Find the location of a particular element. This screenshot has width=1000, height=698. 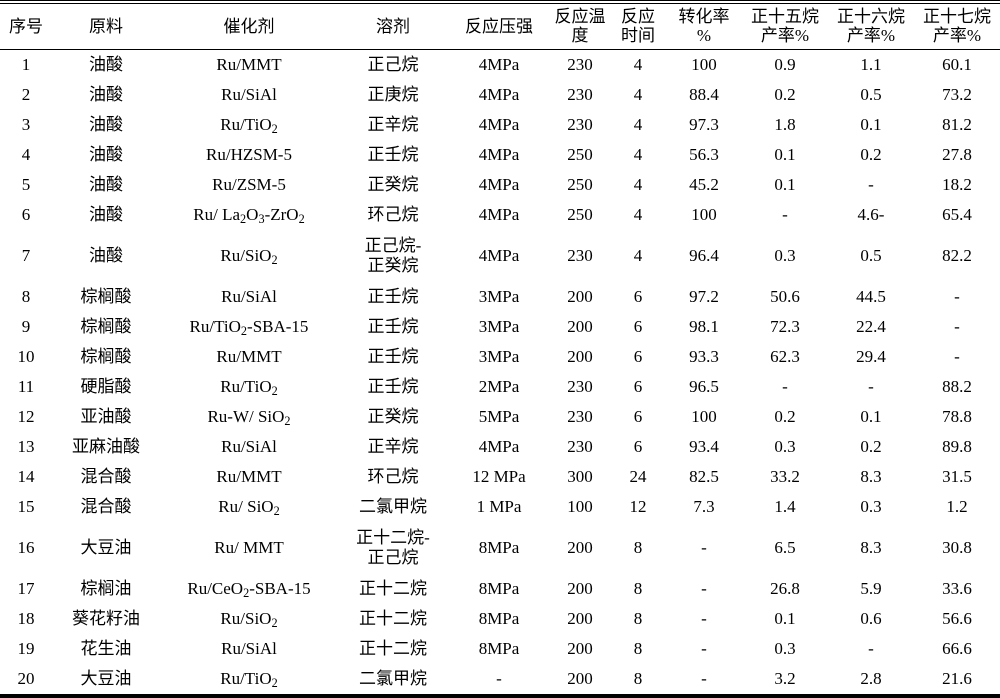

cell-heptadecane-yield: 82.2 is located at coordinates (957, 256).